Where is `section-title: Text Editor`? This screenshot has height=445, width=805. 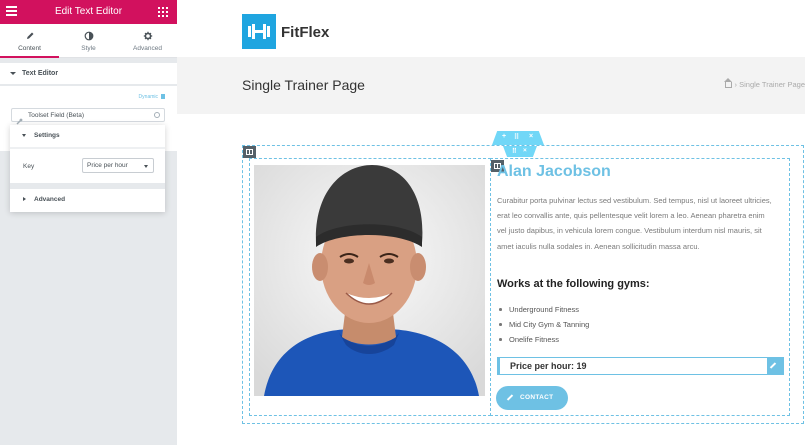 section-title: Text Editor is located at coordinates (40, 73).